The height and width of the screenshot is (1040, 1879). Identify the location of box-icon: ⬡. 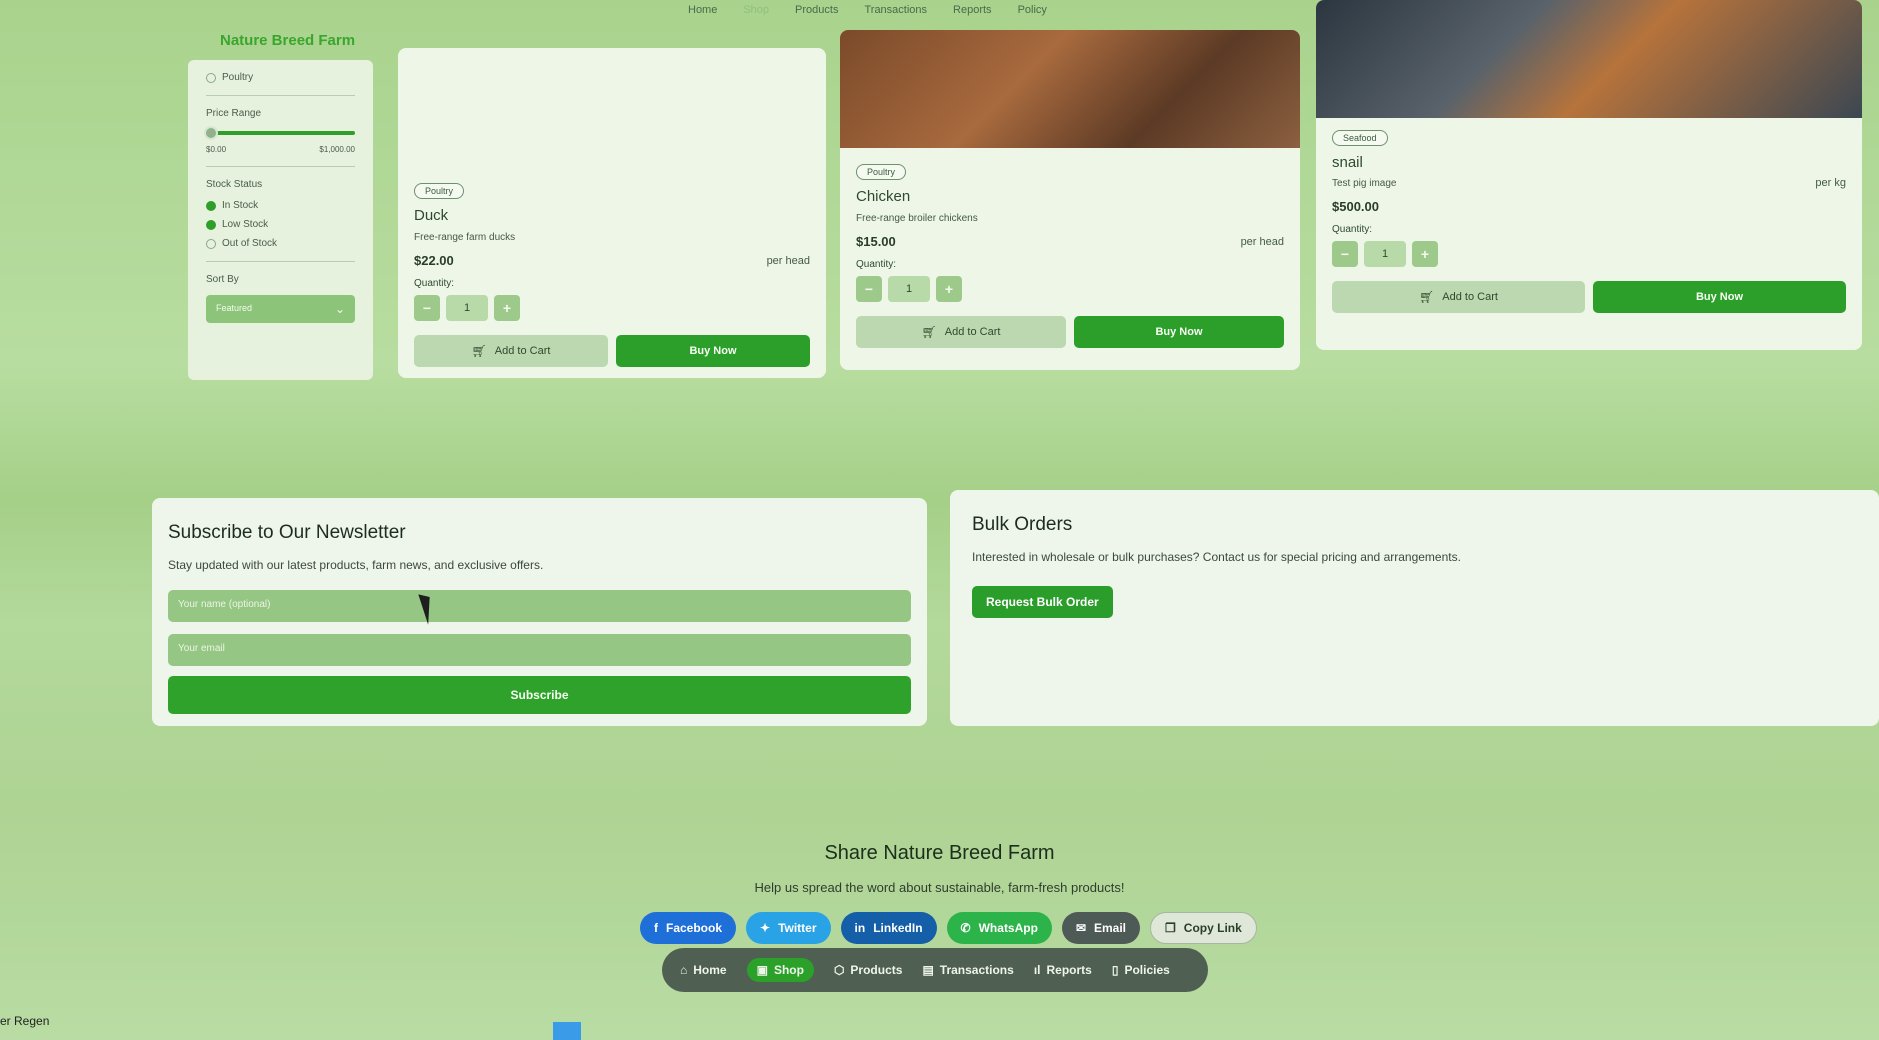
(839, 970).